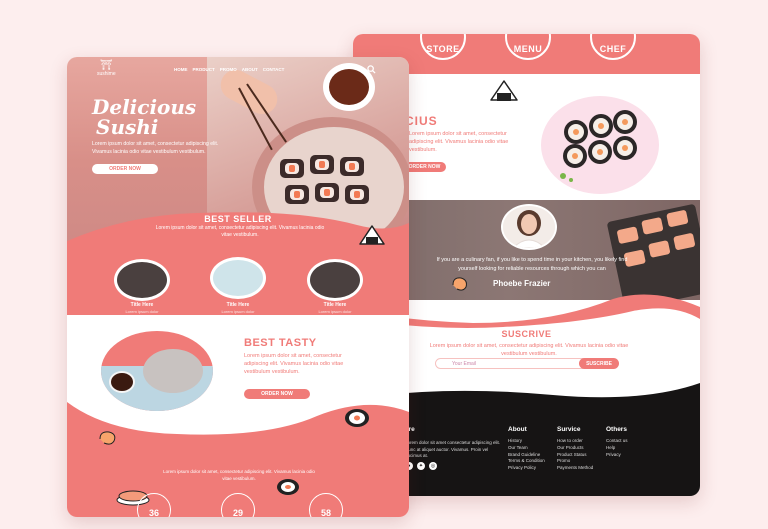 The width and height of the screenshot is (768, 529). I want to click on nav-home: HOME, so click(181, 69).